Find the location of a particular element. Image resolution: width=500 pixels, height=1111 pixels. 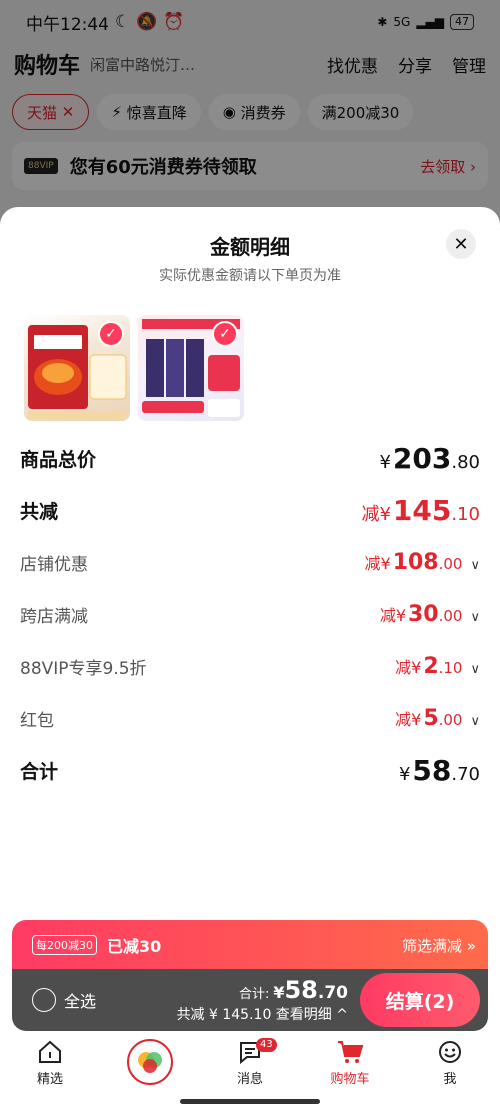

amount: 减¥ 5.00 ∨ is located at coordinates (437, 718).